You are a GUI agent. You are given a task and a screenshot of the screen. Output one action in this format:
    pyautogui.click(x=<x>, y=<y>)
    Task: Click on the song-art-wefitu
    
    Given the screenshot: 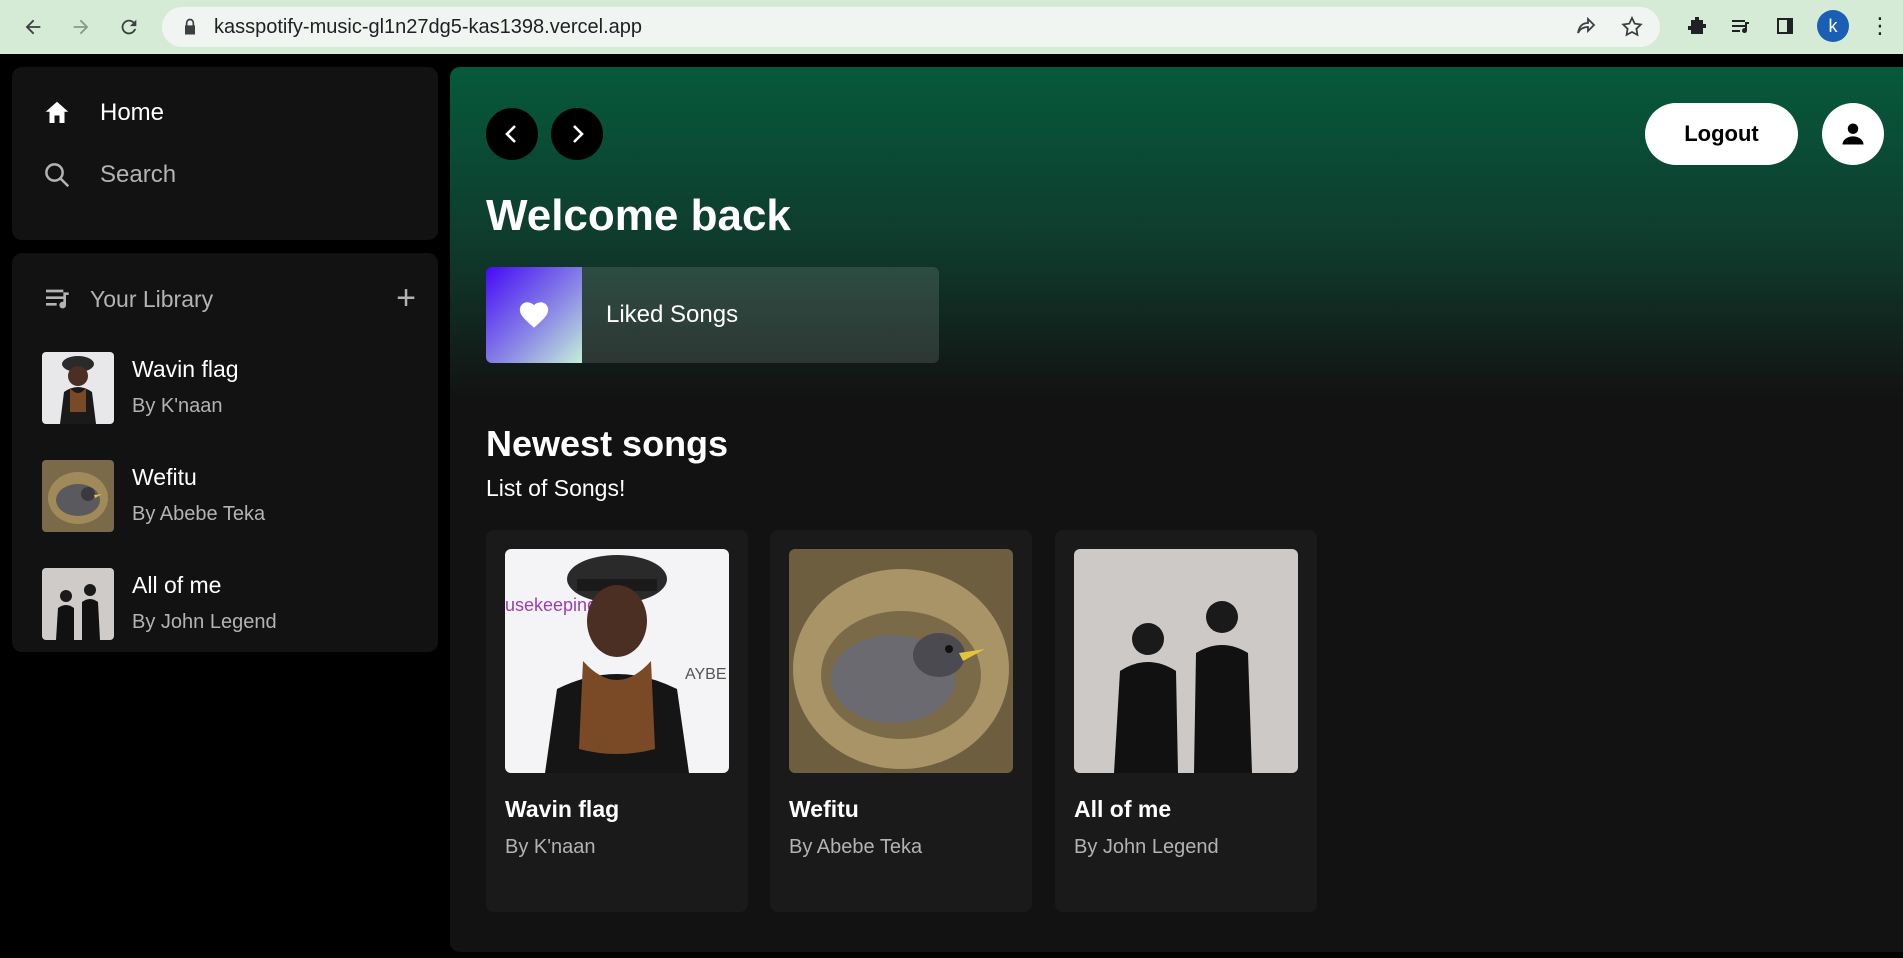 What is the action you would take?
    pyautogui.click(x=901, y=661)
    